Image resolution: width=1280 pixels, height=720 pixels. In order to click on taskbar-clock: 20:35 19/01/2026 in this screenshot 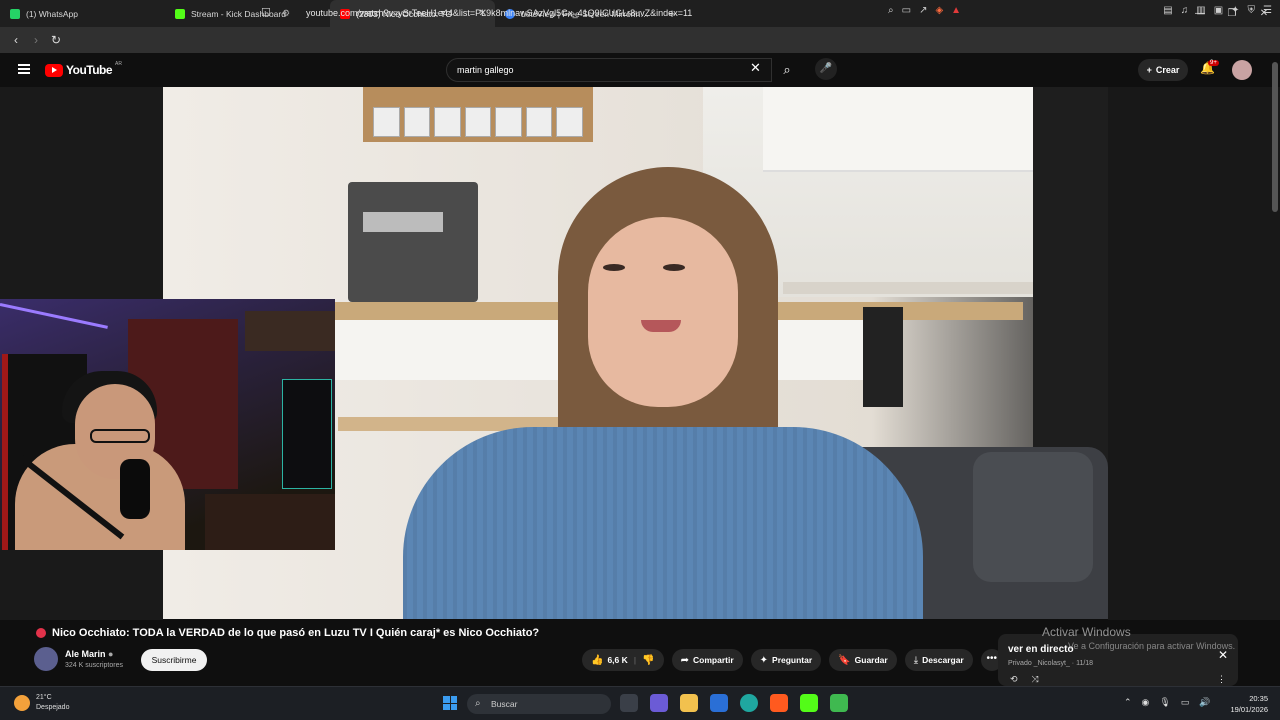, I will do `click(1249, 704)`.